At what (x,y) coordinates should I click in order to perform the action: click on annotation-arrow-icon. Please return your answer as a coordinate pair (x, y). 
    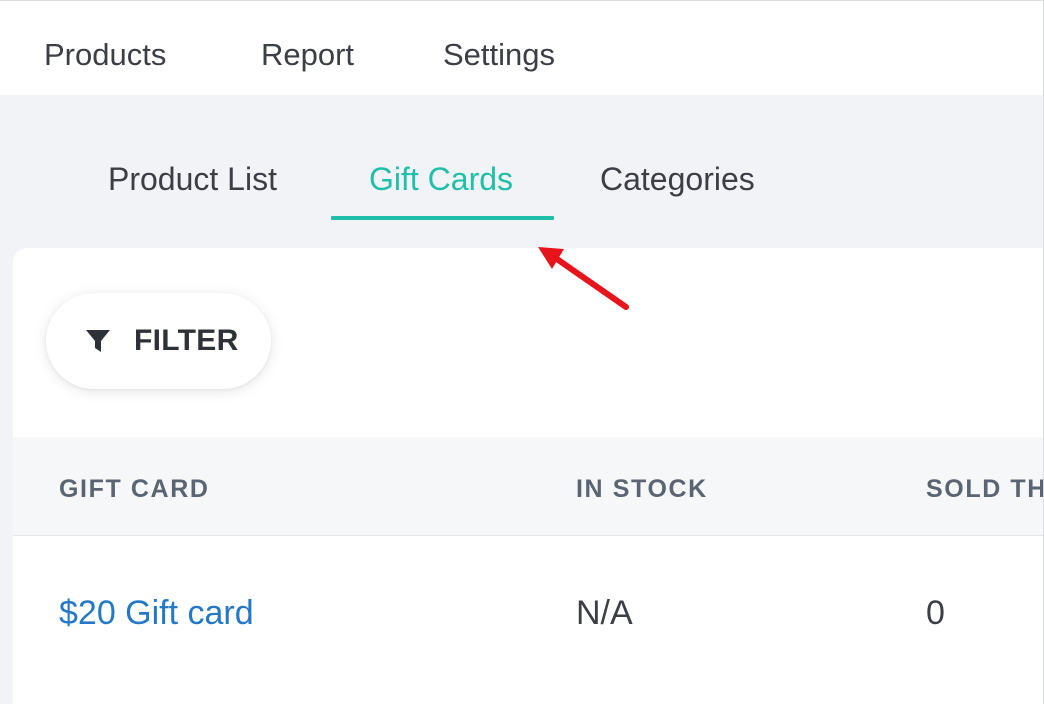
    Looking at the image, I should click on (583, 278).